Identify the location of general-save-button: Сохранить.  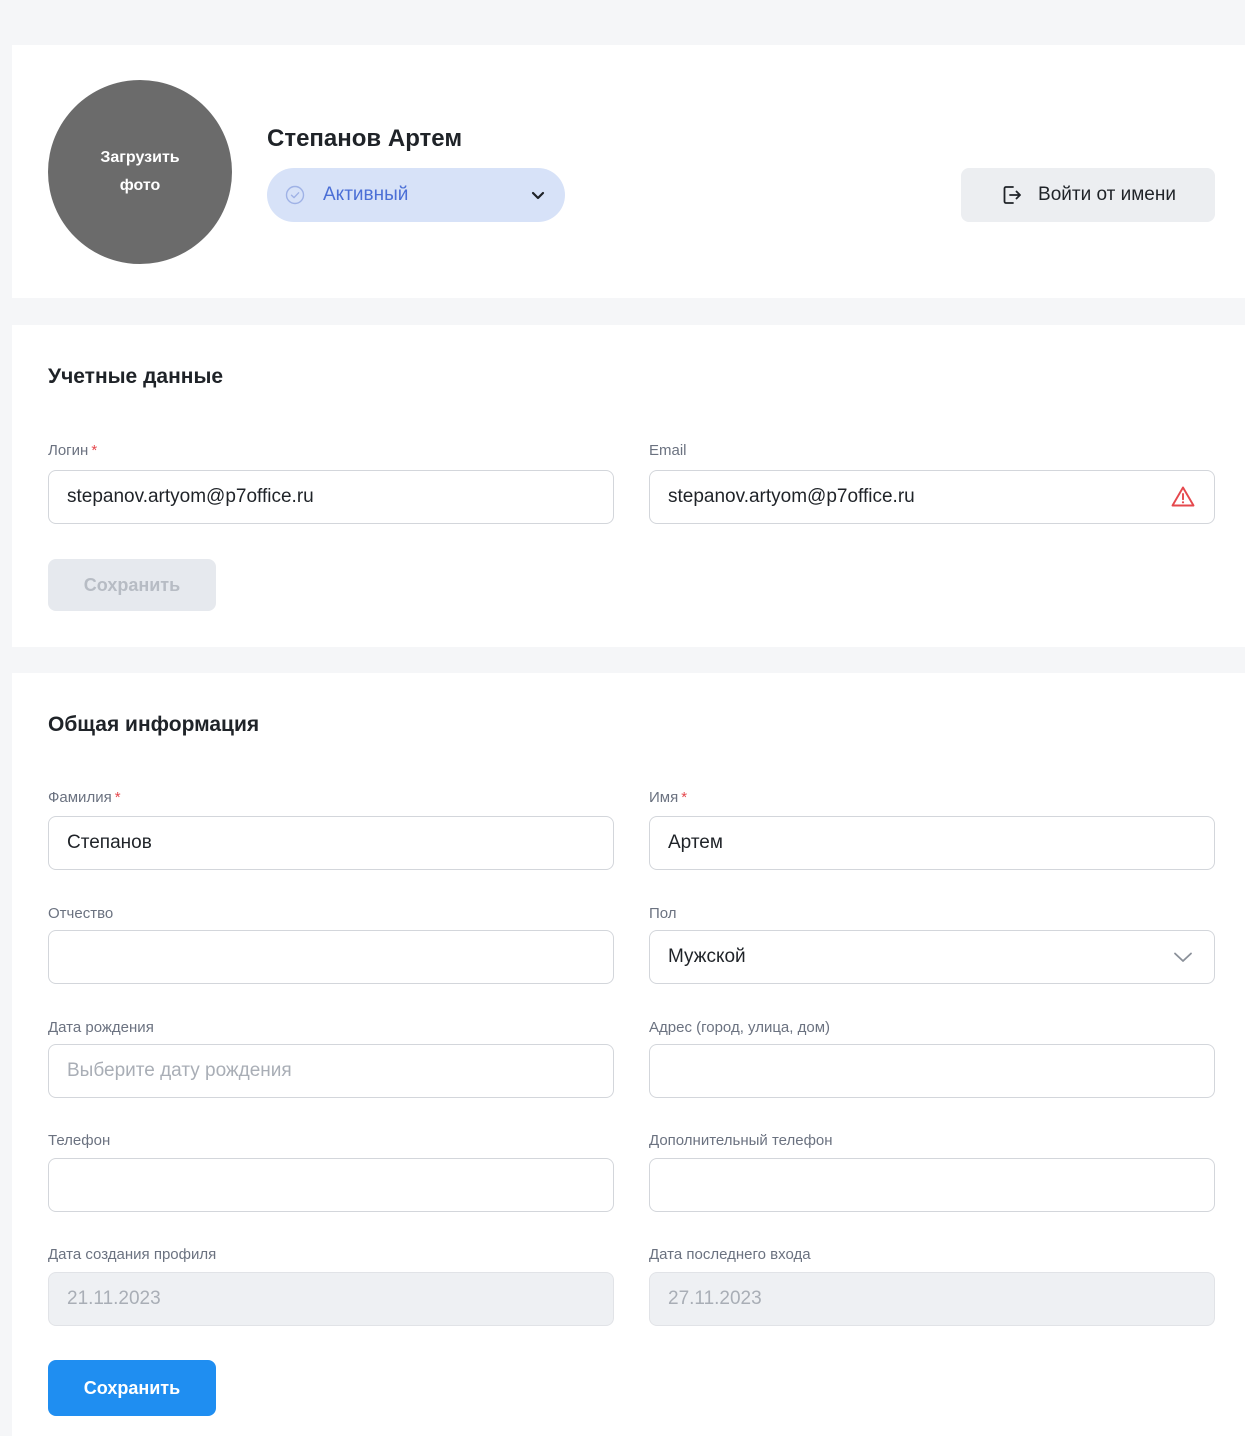
(132, 1388).